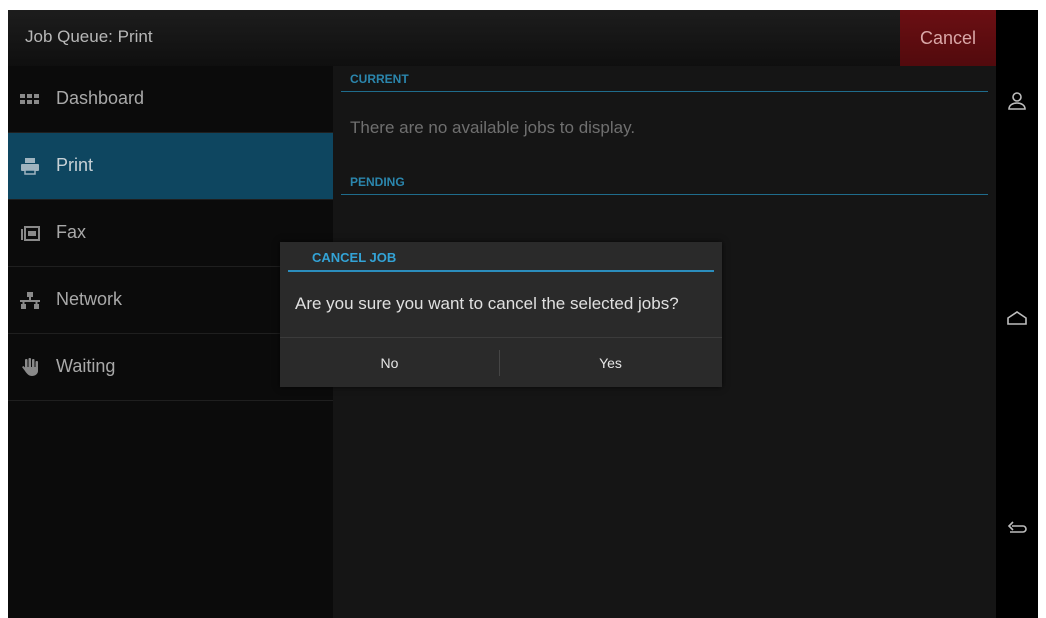 The image size is (1046, 618). Describe the element at coordinates (389, 363) in the screenshot. I see `no-button: No` at that location.